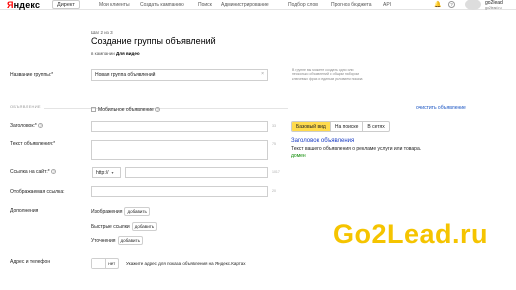 The width and height of the screenshot is (516, 290). Describe the element at coordinates (93, 110) in the screenshot. I see `checkbox-icon` at that location.